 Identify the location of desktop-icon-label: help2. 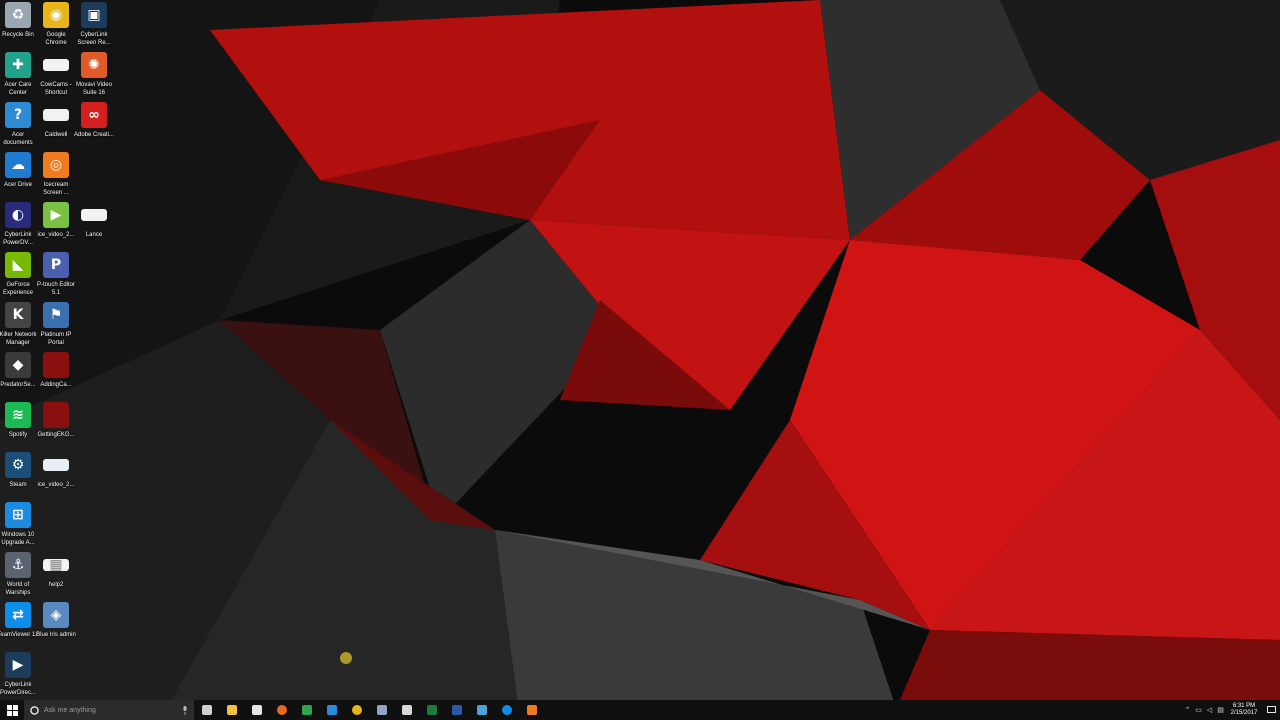
(56, 585).